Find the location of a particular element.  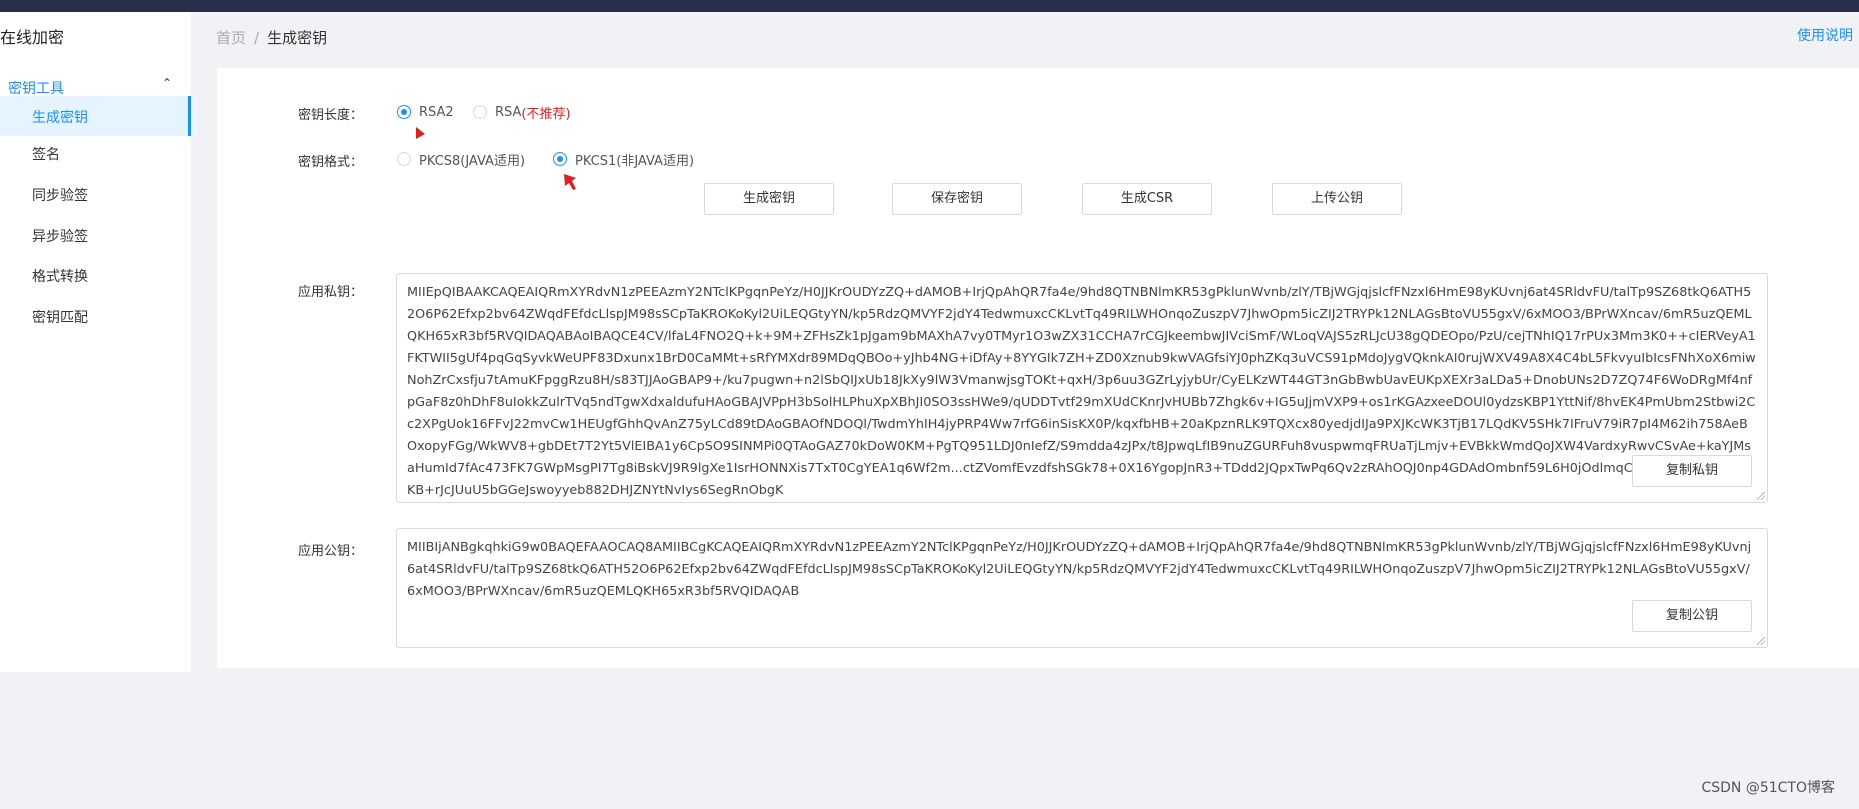

radio-rsa-label: RSA is located at coordinates (508, 112).